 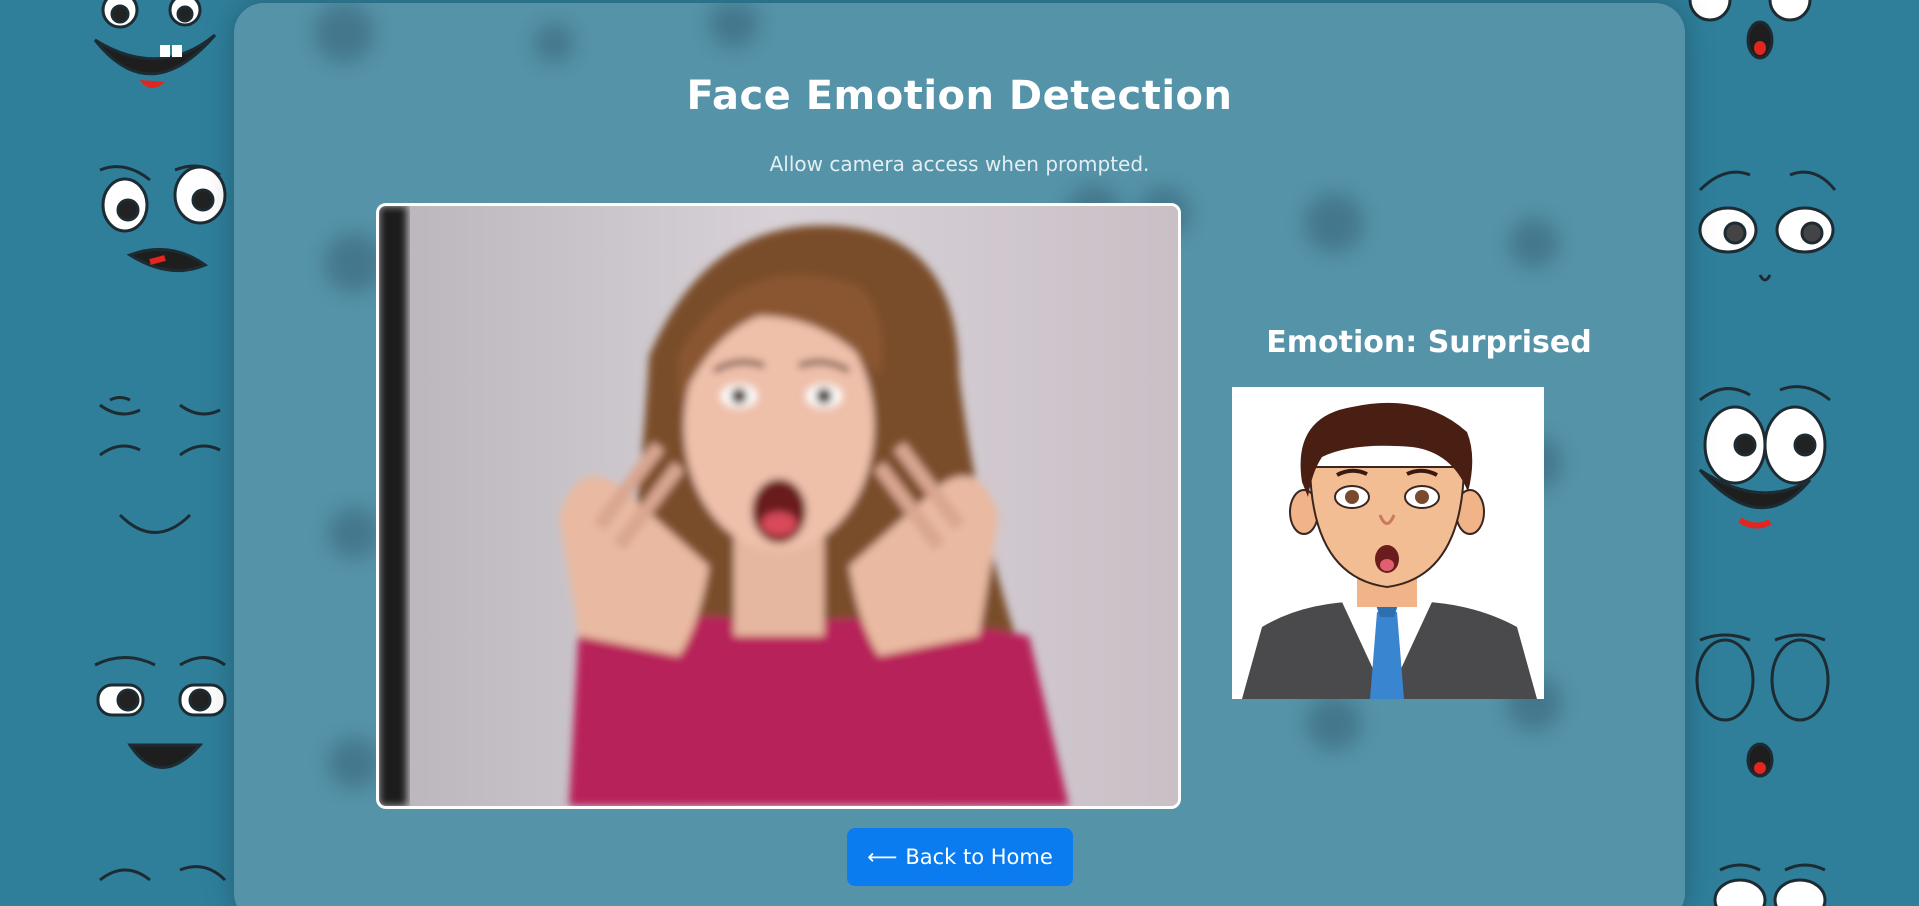 What do you see at coordinates (1429, 342) in the screenshot?
I see `emotion-result-label: Emotion: Surprised` at bounding box center [1429, 342].